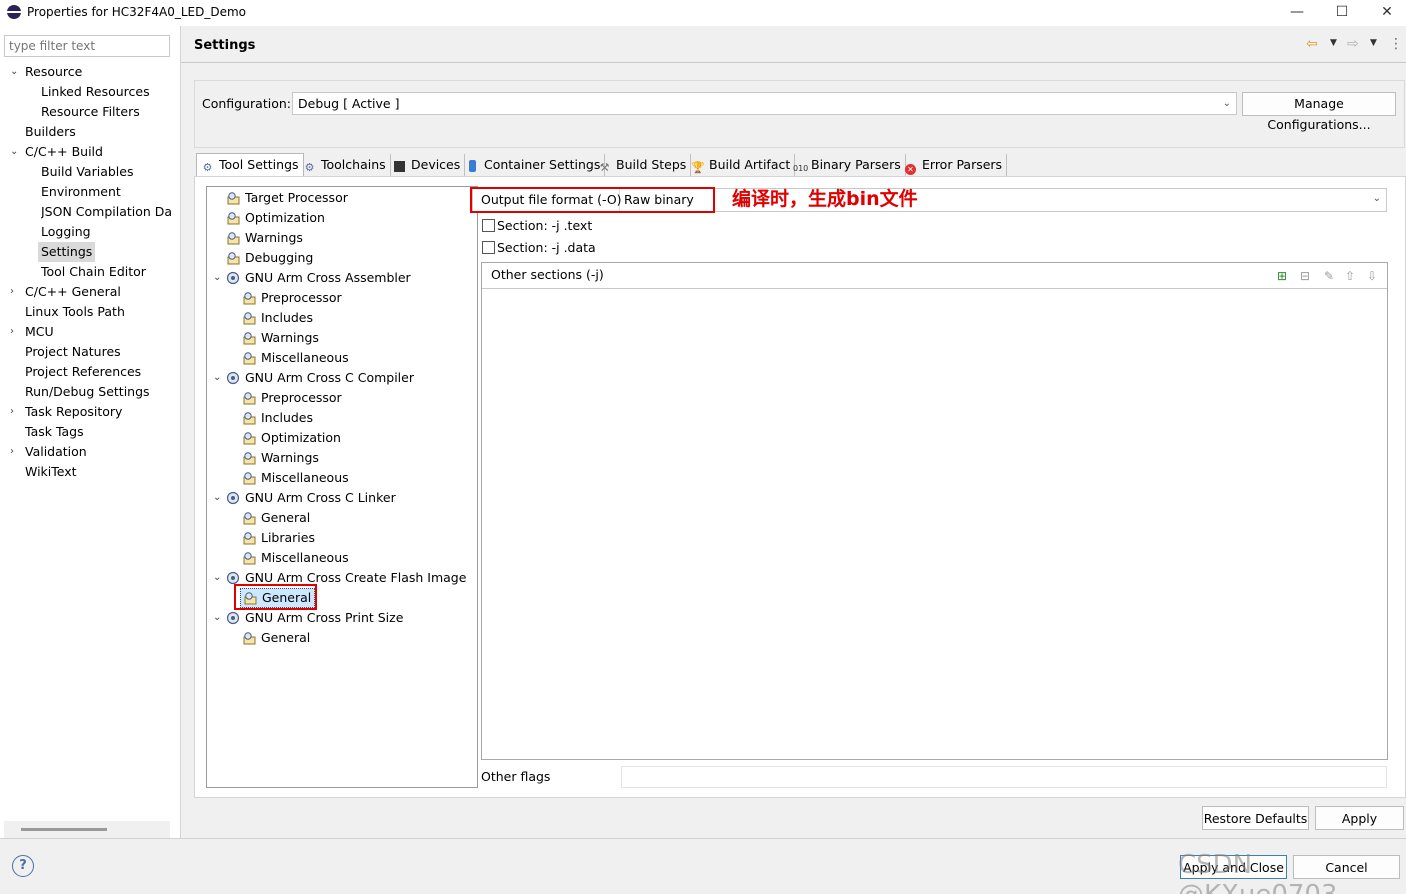 This screenshot has width=1406, height=894. What do you see at coordinates (1329, 276) in the screenshot?
I see `edit-icon: ✎` at bounding box center [1329, 276].